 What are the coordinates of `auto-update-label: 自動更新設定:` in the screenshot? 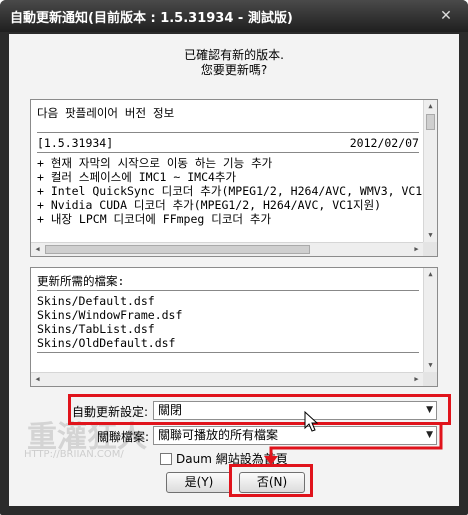 It's located at (110, 412).